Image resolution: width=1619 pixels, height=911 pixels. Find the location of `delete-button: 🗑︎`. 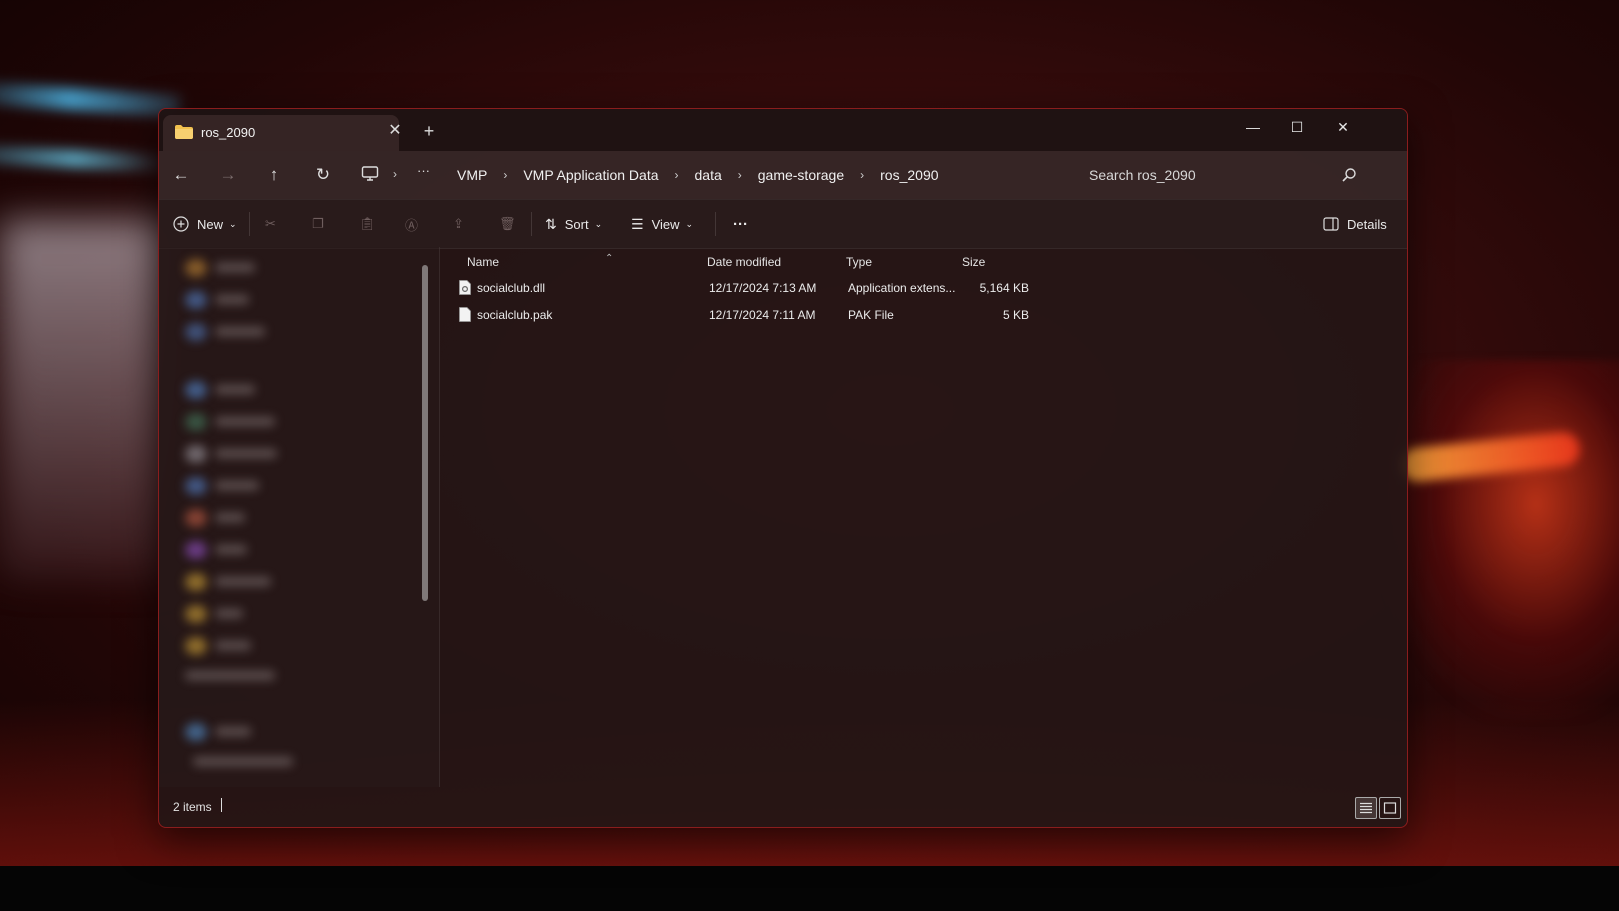

delete-button: 🗑︎ is located at coordinates (507, 224).